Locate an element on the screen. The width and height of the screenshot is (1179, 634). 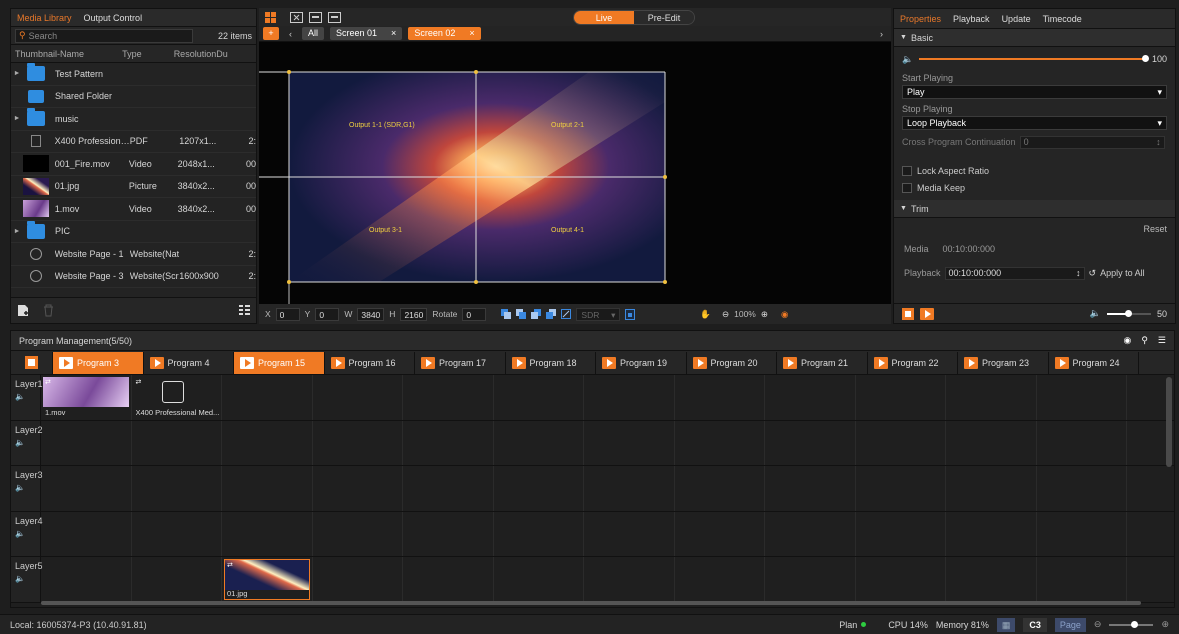
program-tab: Program 23 is located at coordinates (1003, 362).